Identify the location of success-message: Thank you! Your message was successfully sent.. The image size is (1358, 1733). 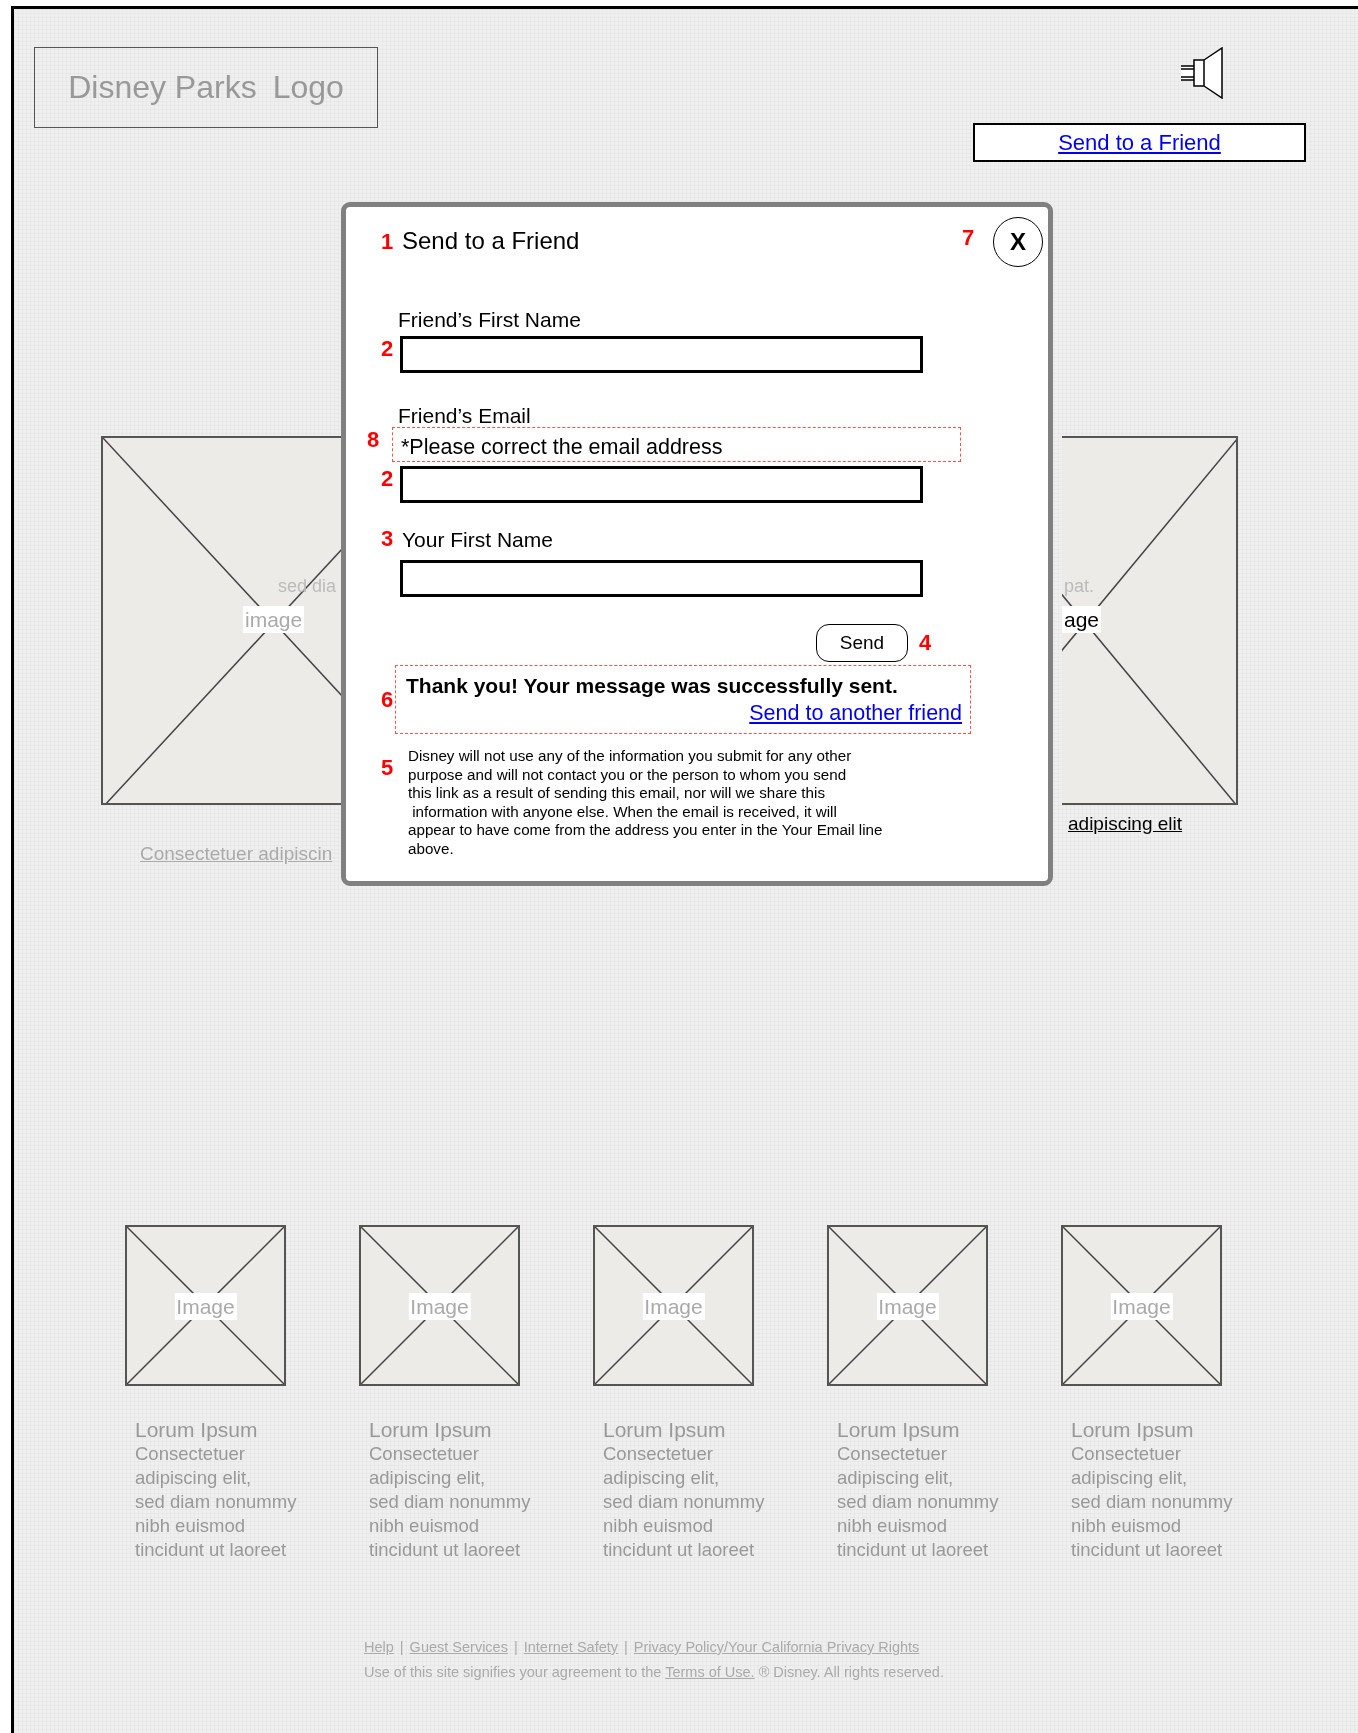
(652, 686).